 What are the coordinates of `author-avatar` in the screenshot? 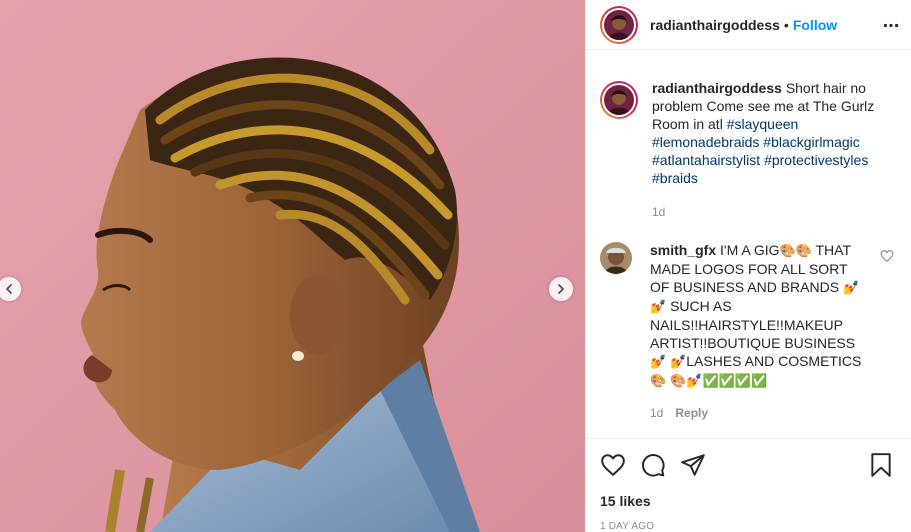 It's located at (619, 24).